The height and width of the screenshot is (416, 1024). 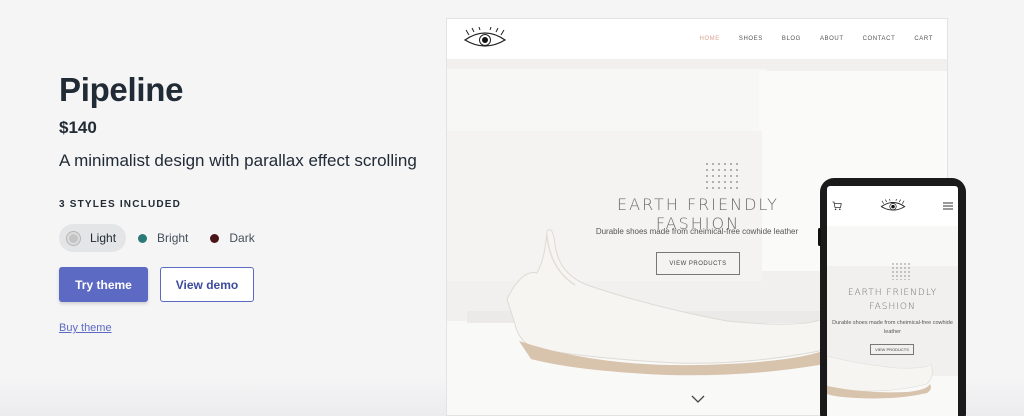 I want to click on mobile-navbar, so click(x=892, y=206).